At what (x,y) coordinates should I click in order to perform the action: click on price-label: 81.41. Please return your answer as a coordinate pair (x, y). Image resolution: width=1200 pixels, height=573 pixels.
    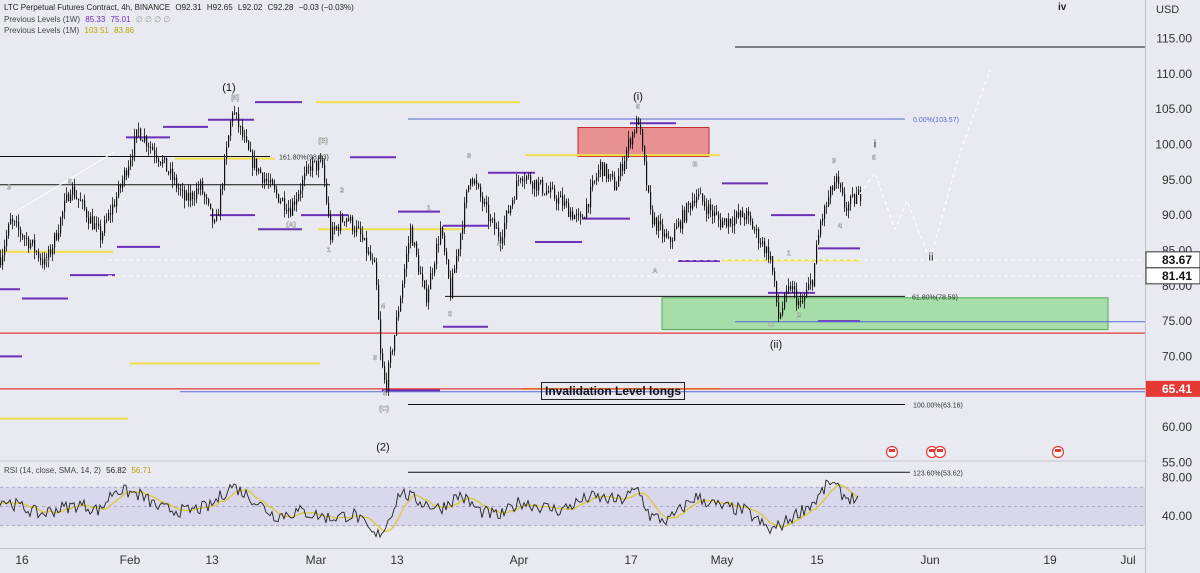
    Looking at the image, I should click on (1177, 276).